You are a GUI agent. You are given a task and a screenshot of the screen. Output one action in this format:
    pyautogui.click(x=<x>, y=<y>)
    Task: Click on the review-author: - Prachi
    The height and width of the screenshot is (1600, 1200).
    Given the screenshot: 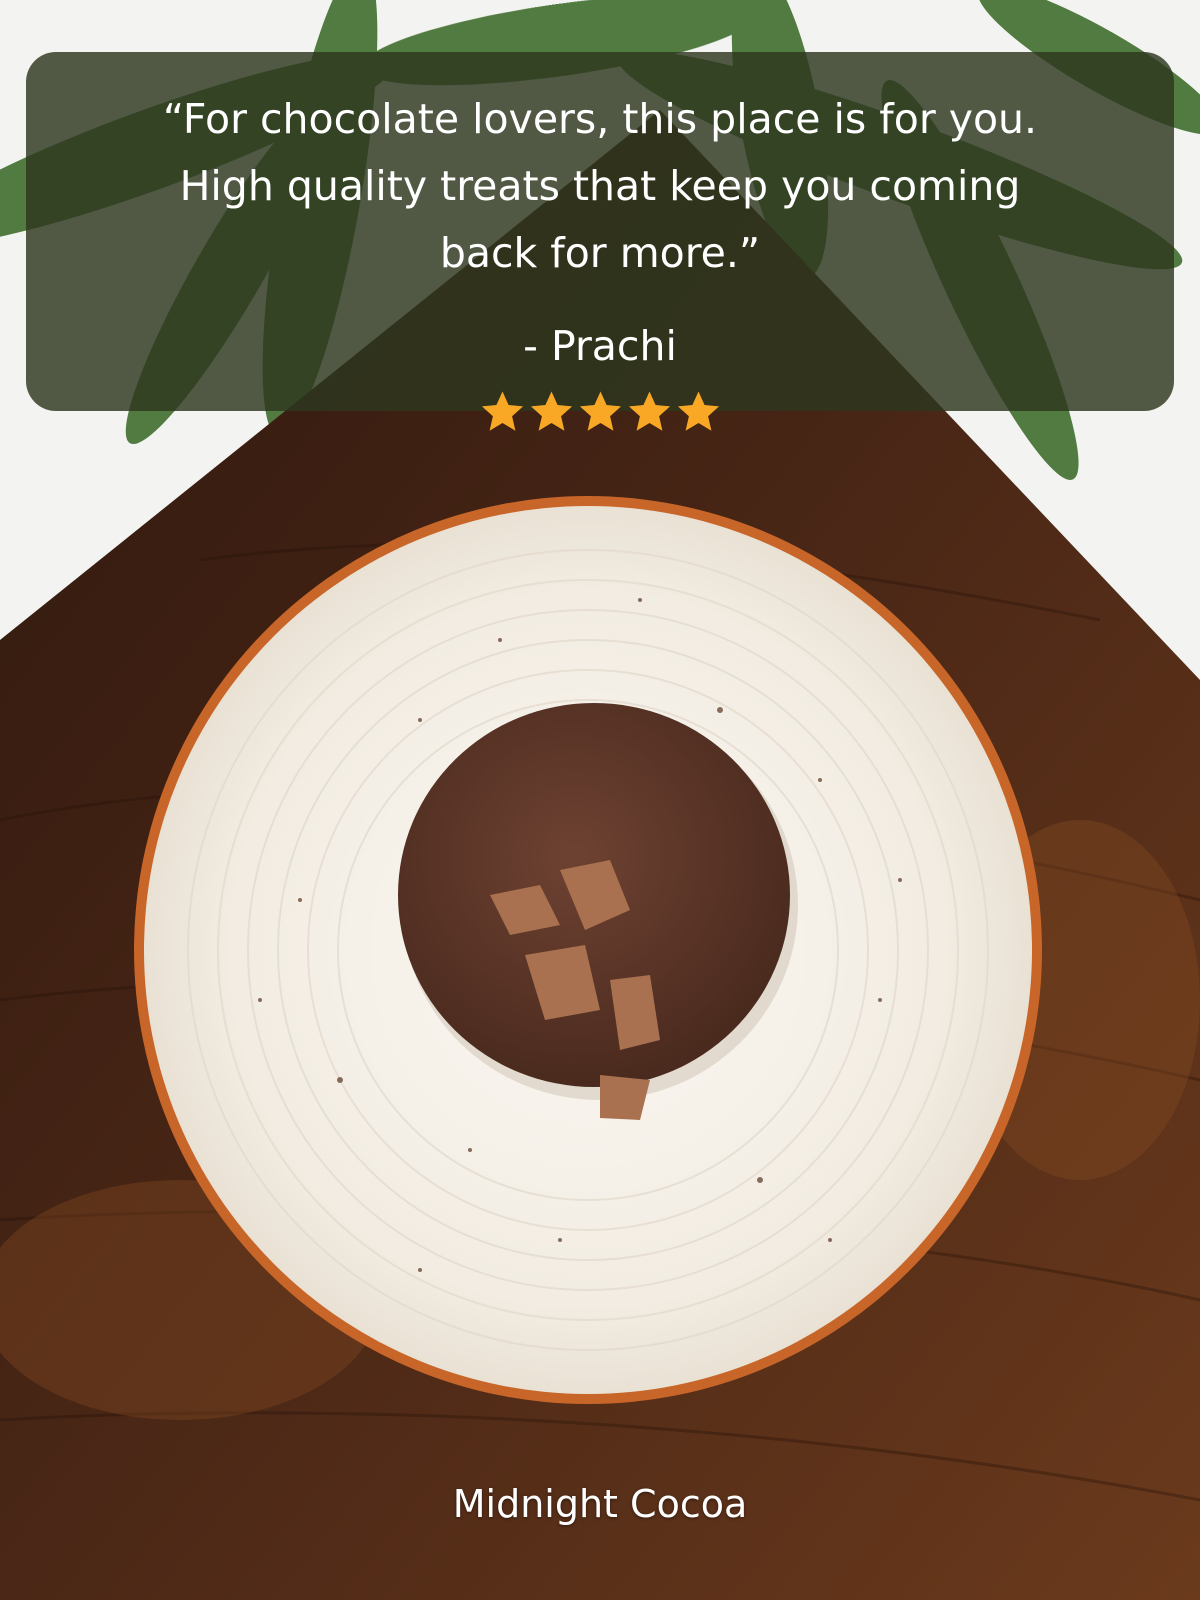 What is the action you would take?
    pyautogui.click(x=600, y=346)
    